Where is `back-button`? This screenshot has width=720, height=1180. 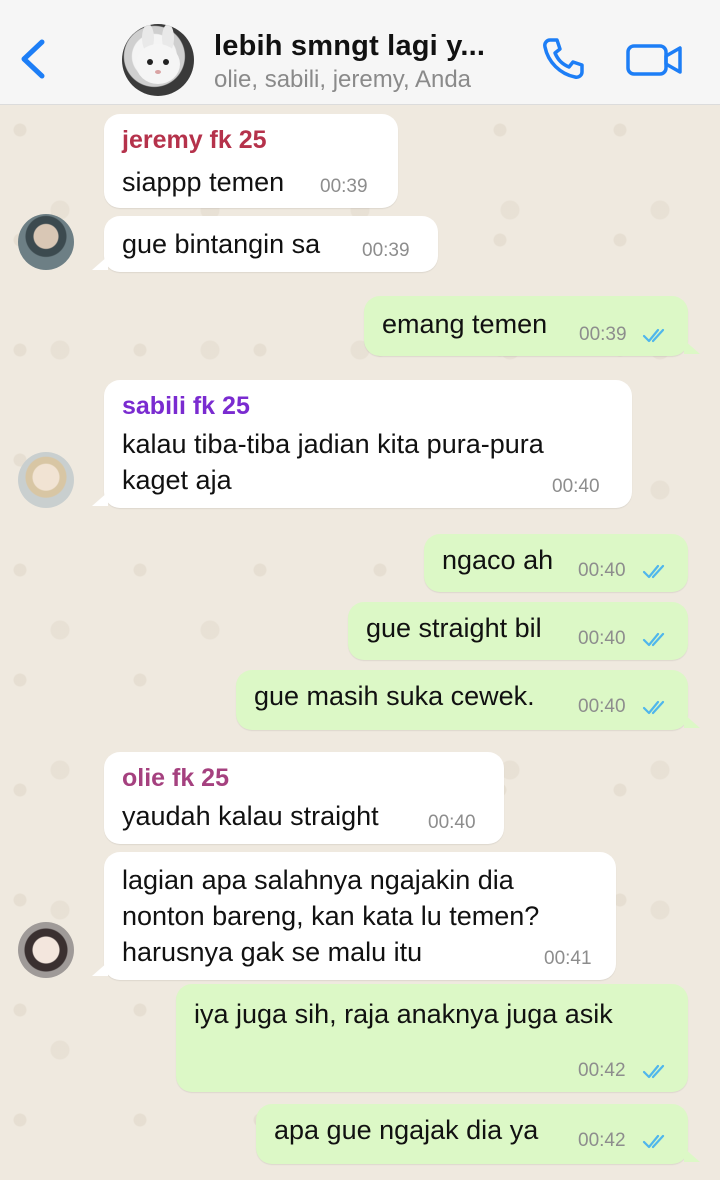 back-button is located at coordinates (34, 59).